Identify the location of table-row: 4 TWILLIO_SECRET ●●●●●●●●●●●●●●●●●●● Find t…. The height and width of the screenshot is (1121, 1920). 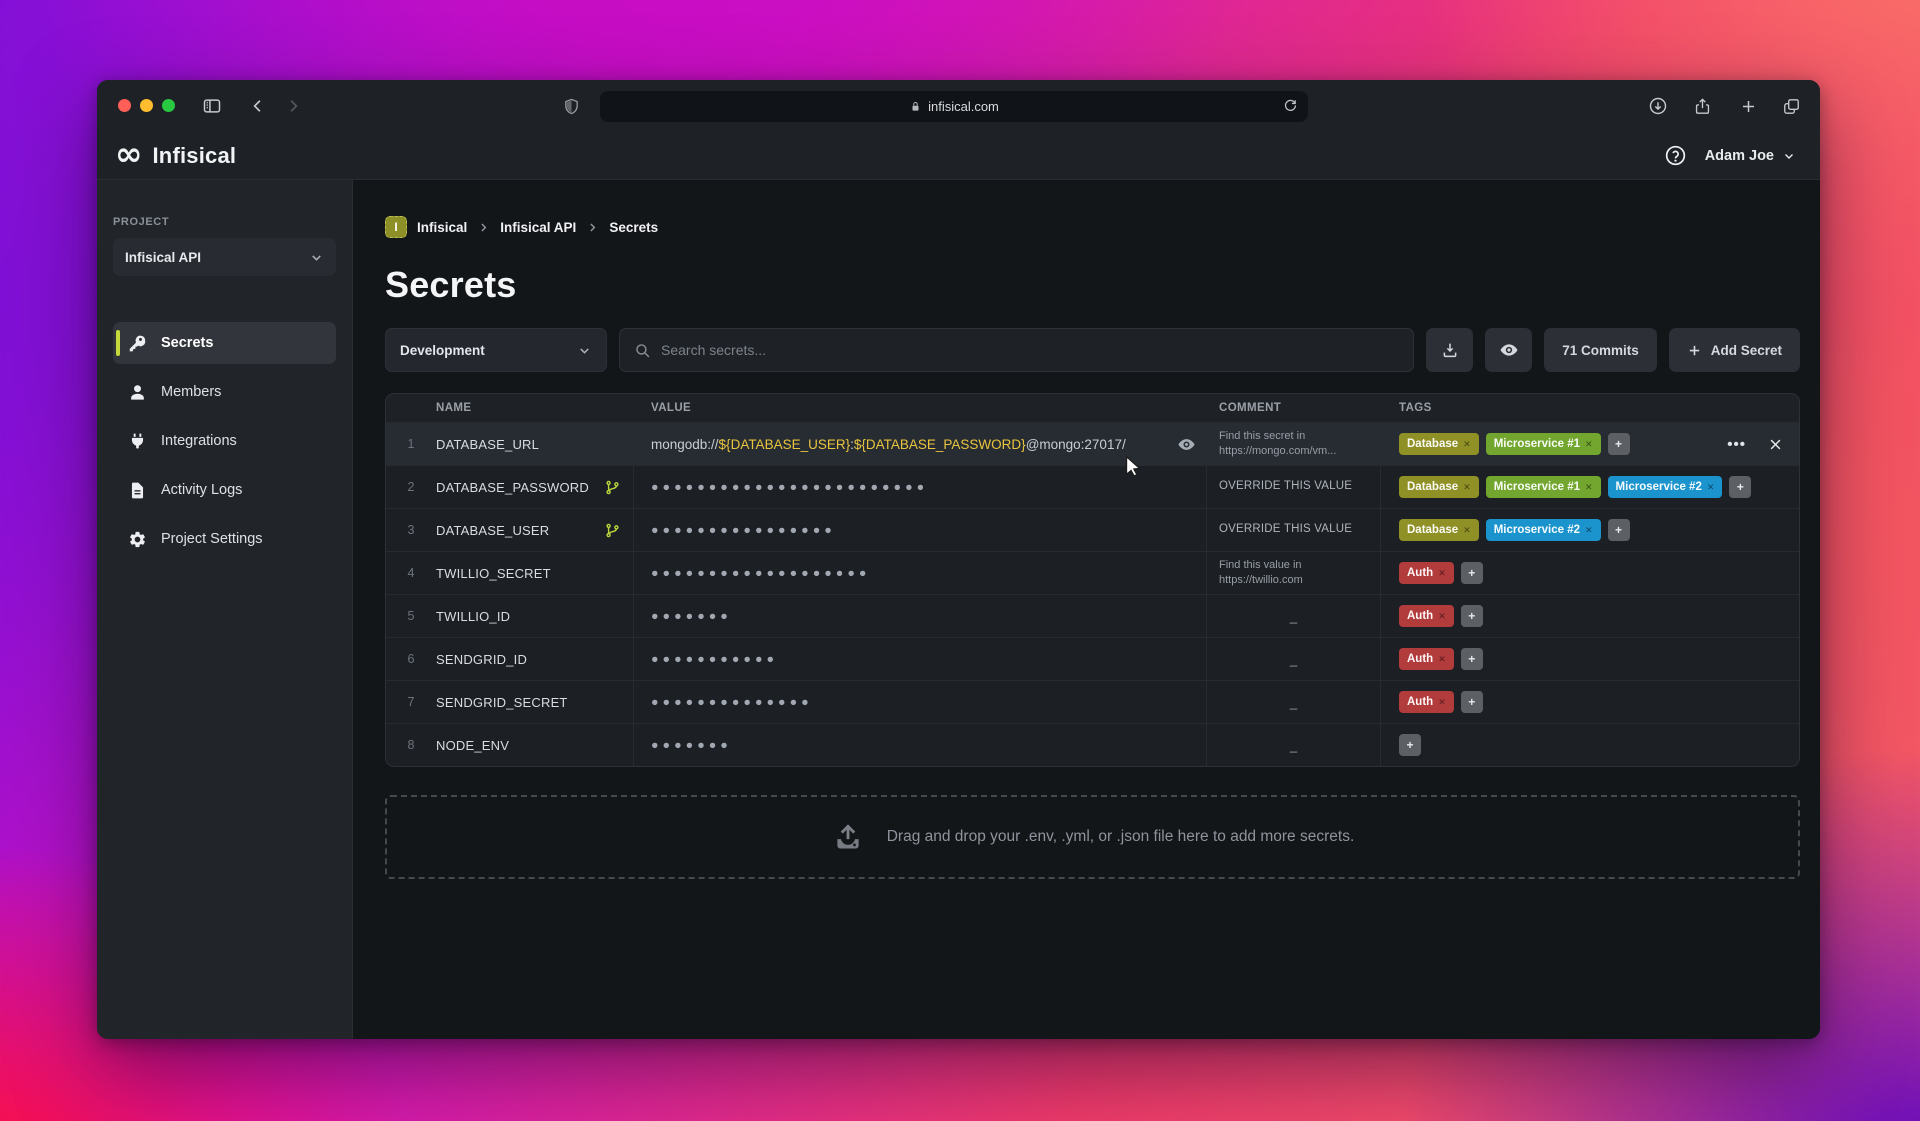
(1092, 572).